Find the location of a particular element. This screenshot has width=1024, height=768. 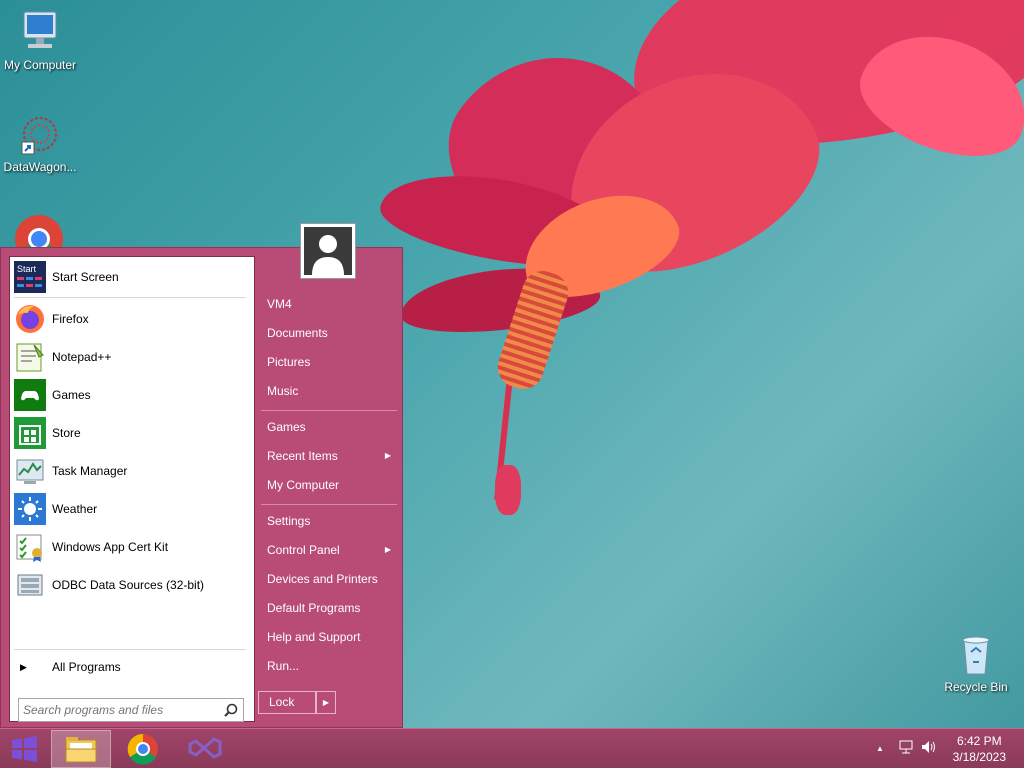

program-weather: Weather is located at coordinates (132, 509).